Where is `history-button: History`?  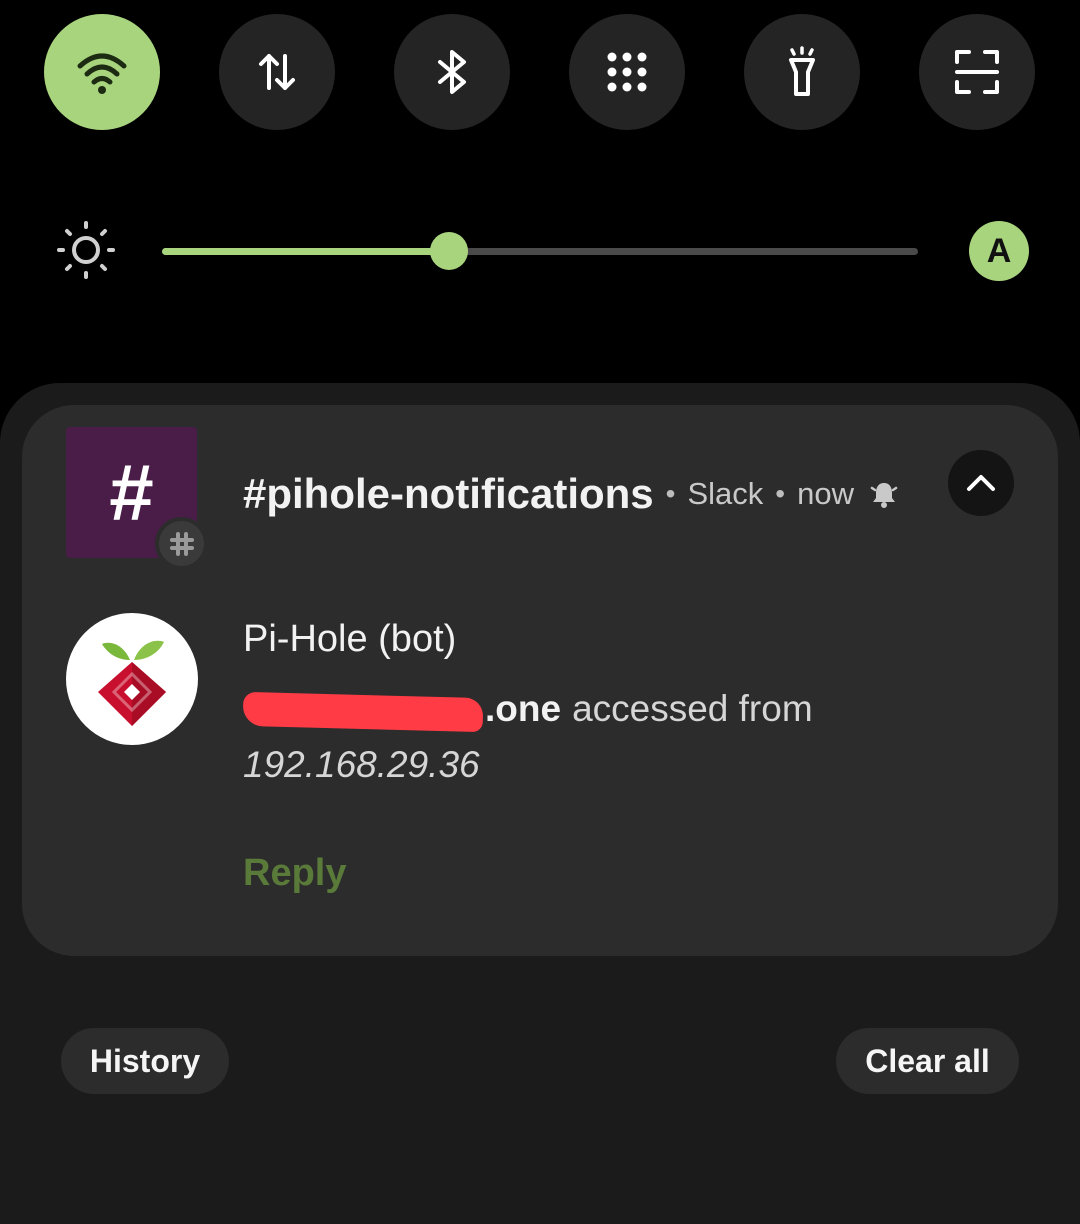 history-button: History is located at coordinates (145, 1061).